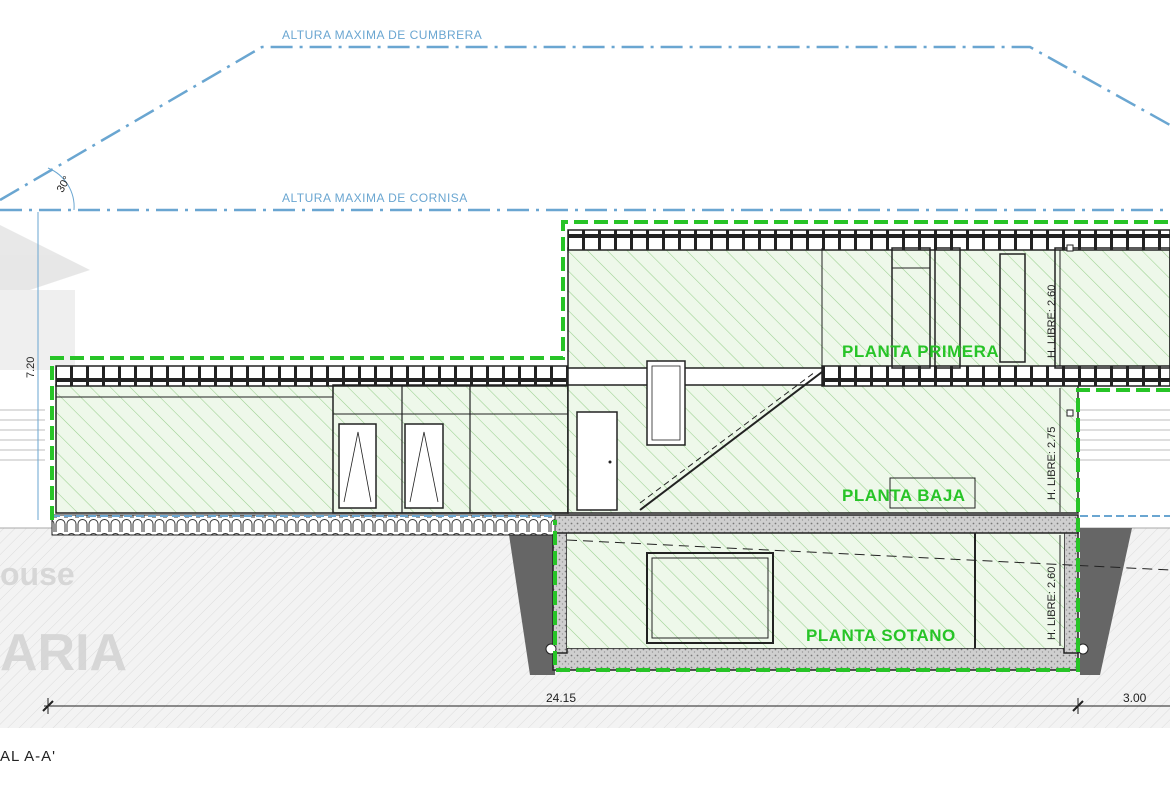  What do you see at coordinates (375, 198) in the screenshot?
I see `label-altura-cornisa: ALTURA MAXIMA DE CORNISA` at bounding box center [375, 198].